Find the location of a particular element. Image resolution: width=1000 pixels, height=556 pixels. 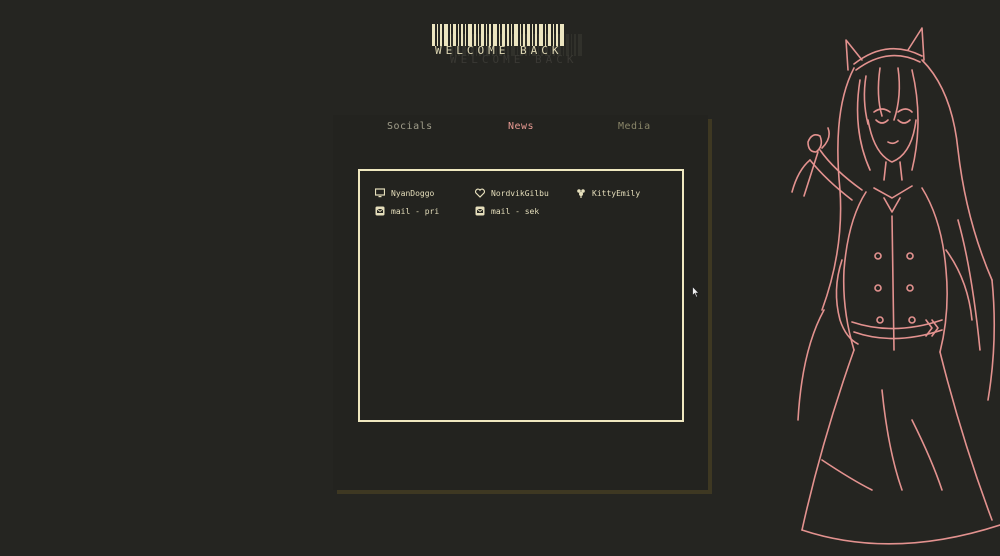

link-label: KittyEmily is located at coordinates (616, 193).